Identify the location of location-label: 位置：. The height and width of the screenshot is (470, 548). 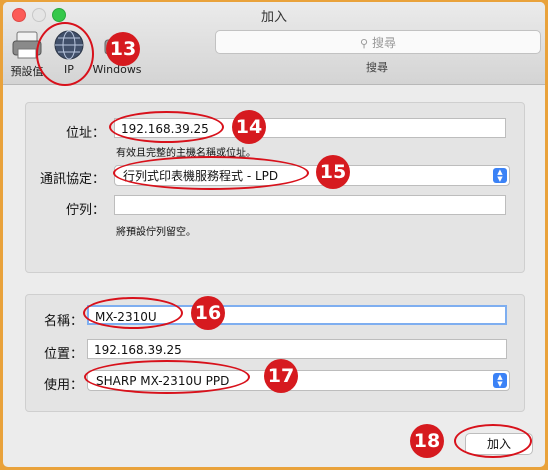
(63, 354).